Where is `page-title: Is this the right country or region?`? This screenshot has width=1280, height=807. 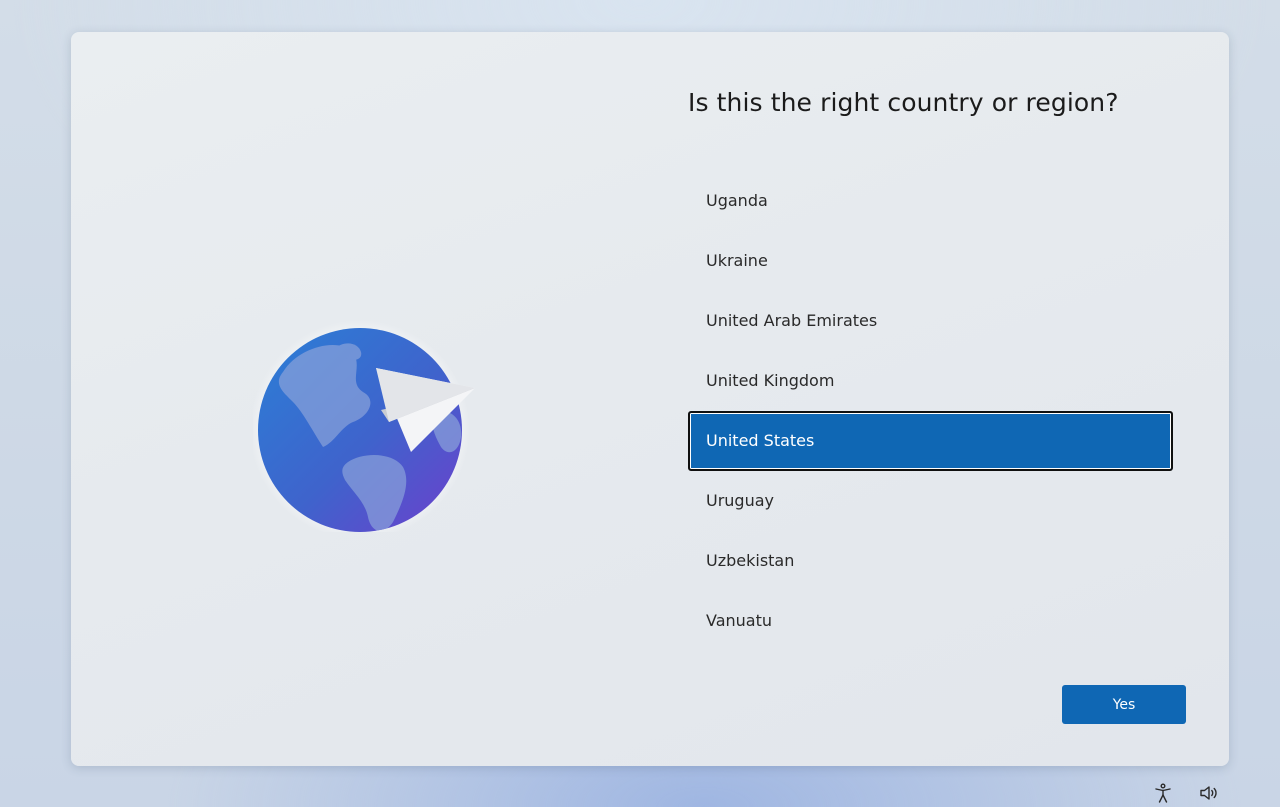
page-title: Is this the right country or region? is located at coordinates (903, 102).